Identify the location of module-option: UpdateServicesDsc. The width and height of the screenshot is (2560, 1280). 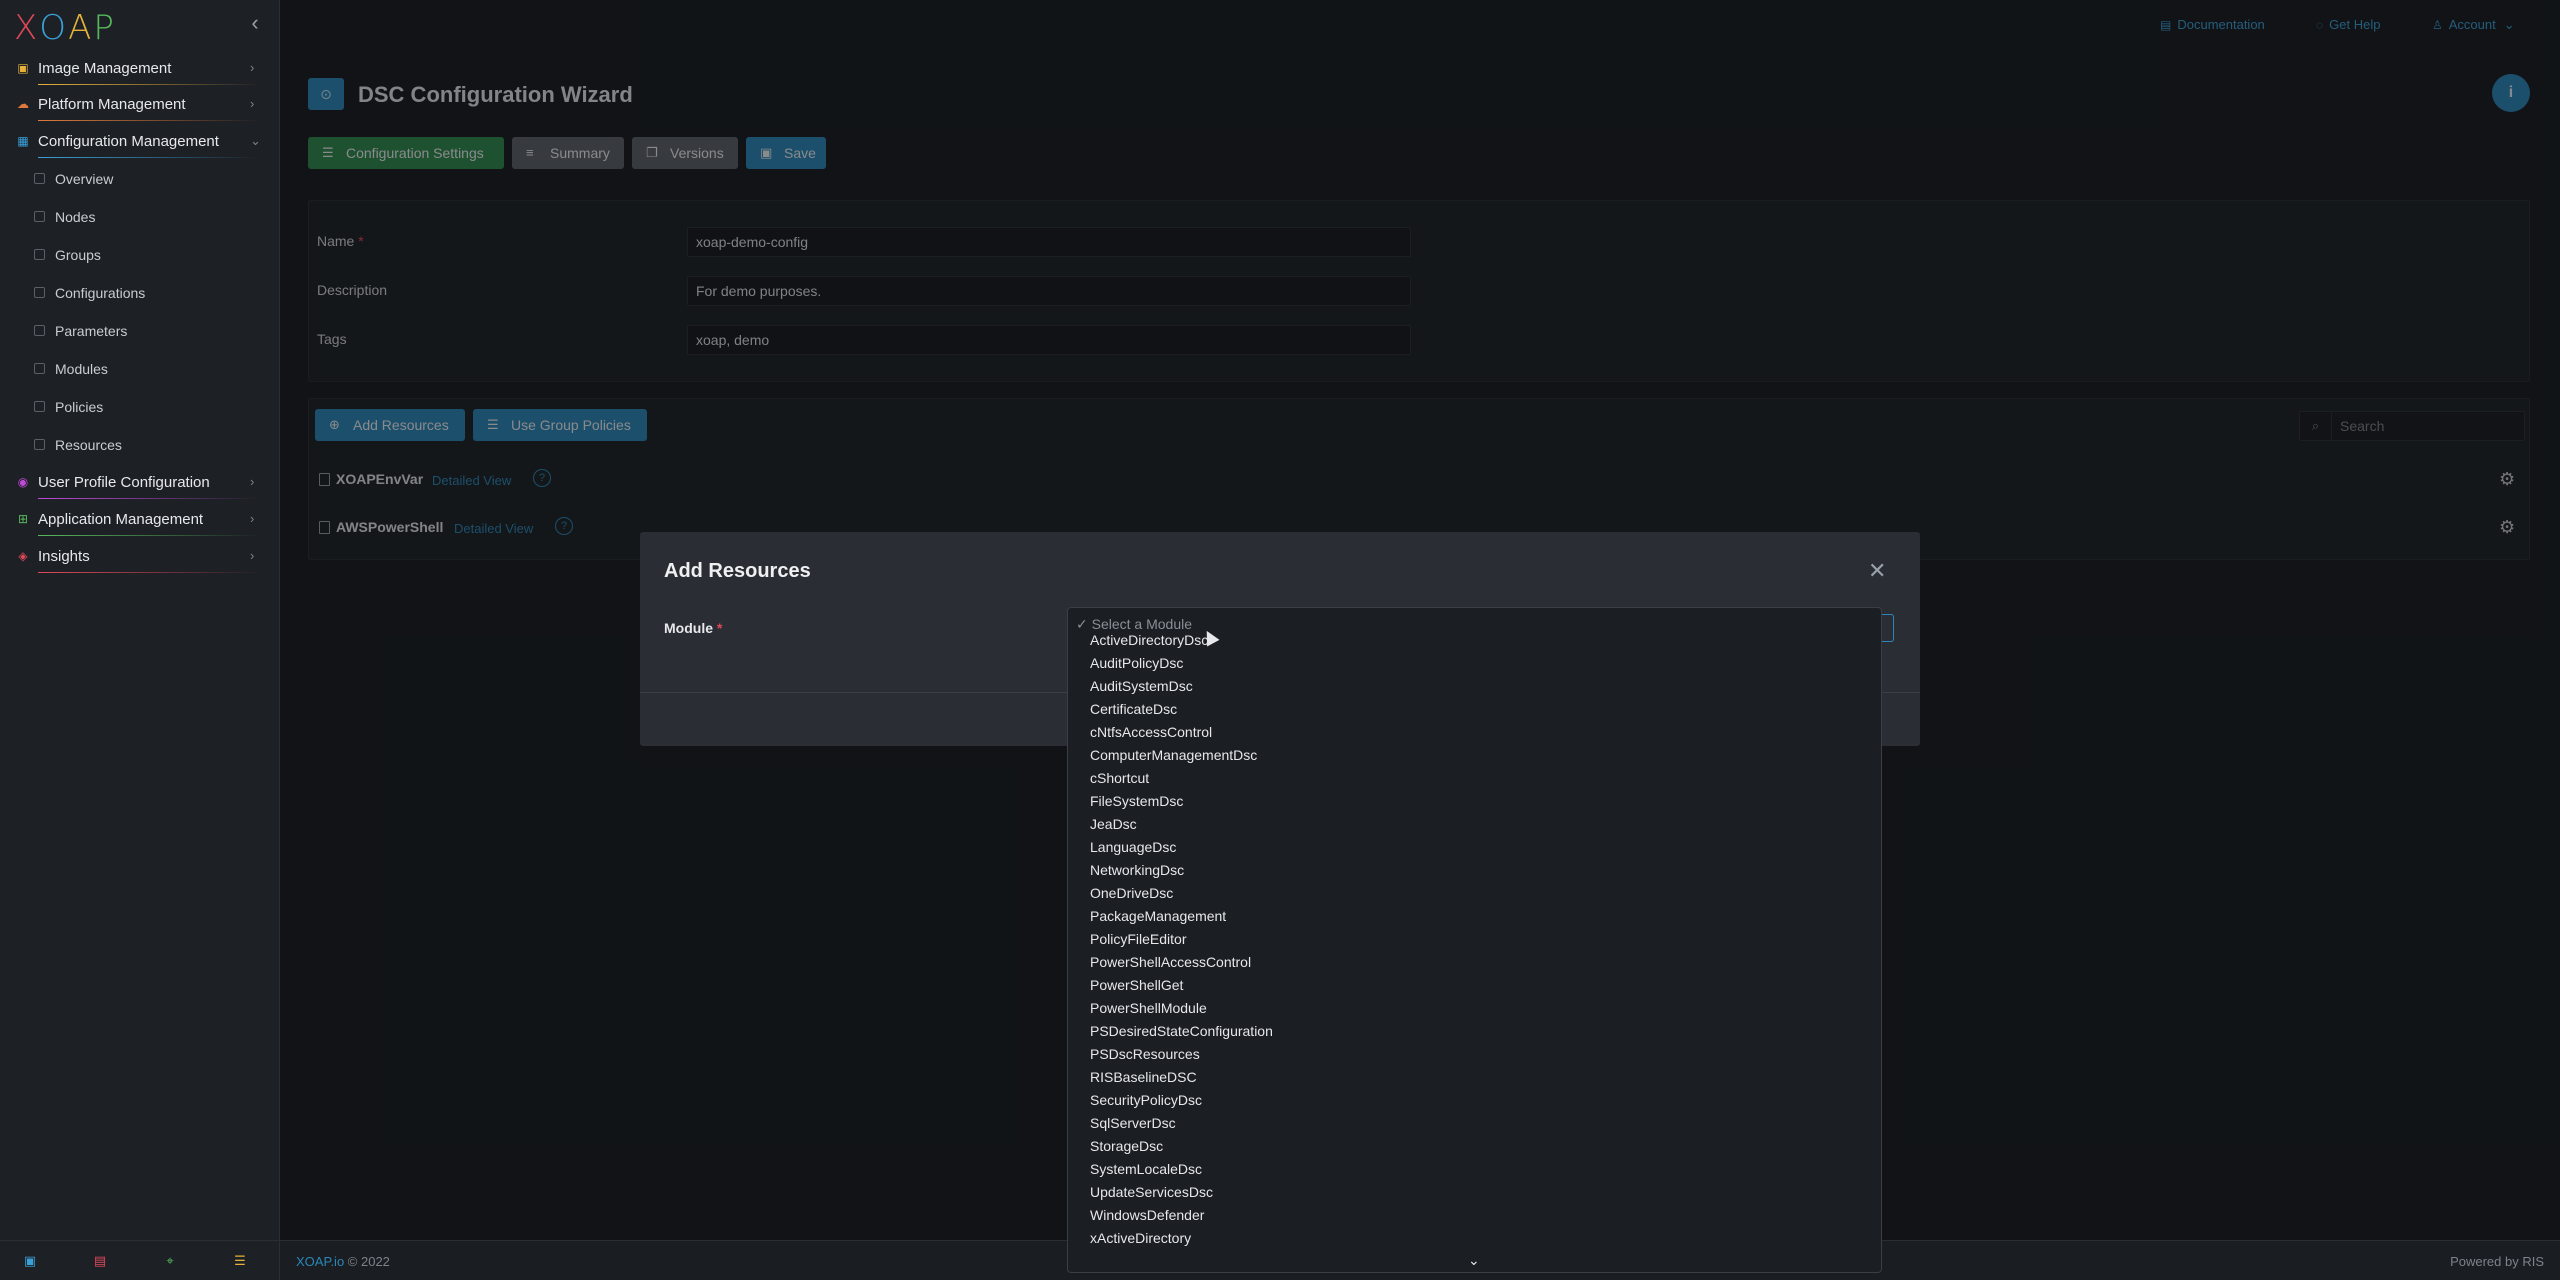
(1151, 1192).